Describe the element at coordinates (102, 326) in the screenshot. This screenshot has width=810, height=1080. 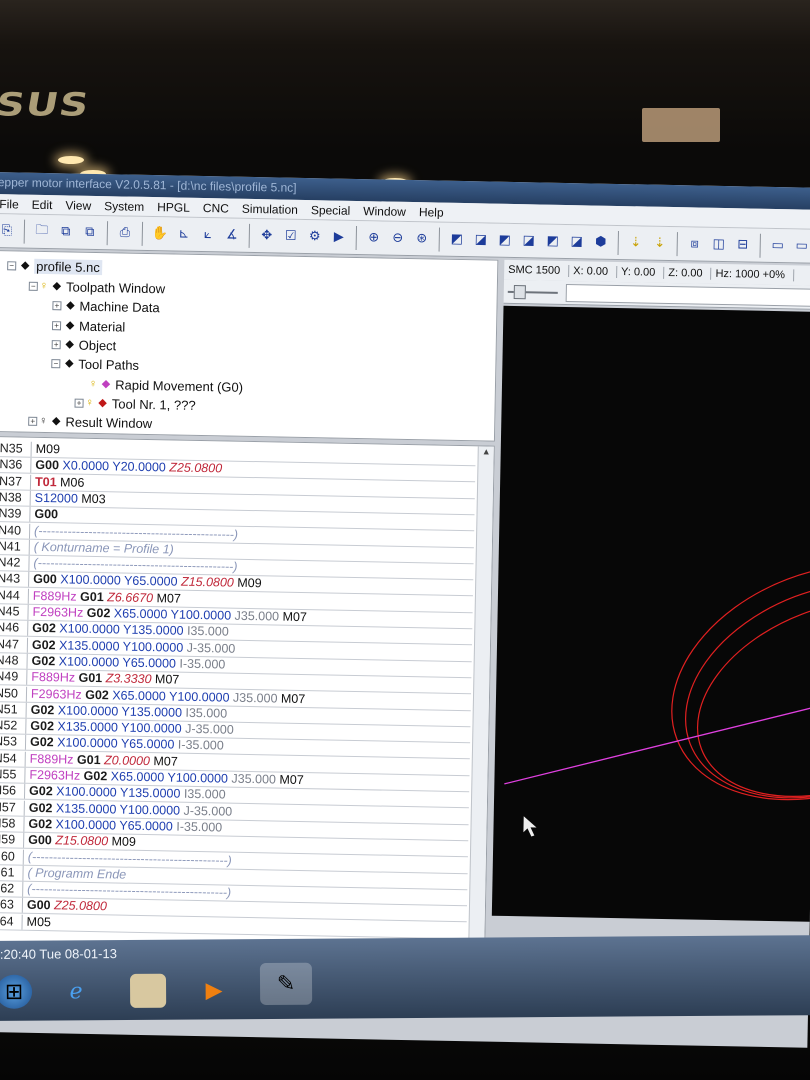
I see `tree-label: Material` at that location.